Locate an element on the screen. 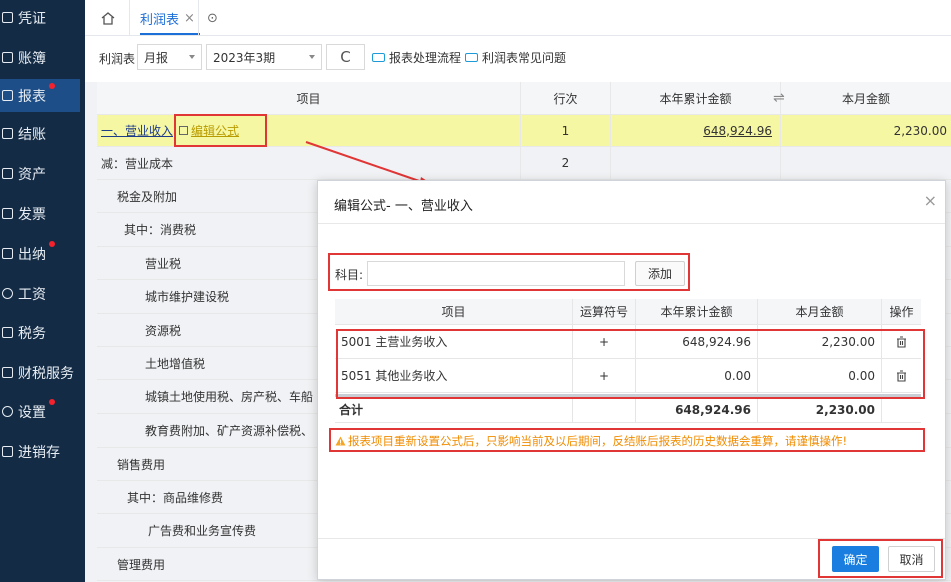 The height and width of the screenshot is (582, 951). total-row: 合计 648,924.96 2,230.00 is located at coordinates (628, 410).